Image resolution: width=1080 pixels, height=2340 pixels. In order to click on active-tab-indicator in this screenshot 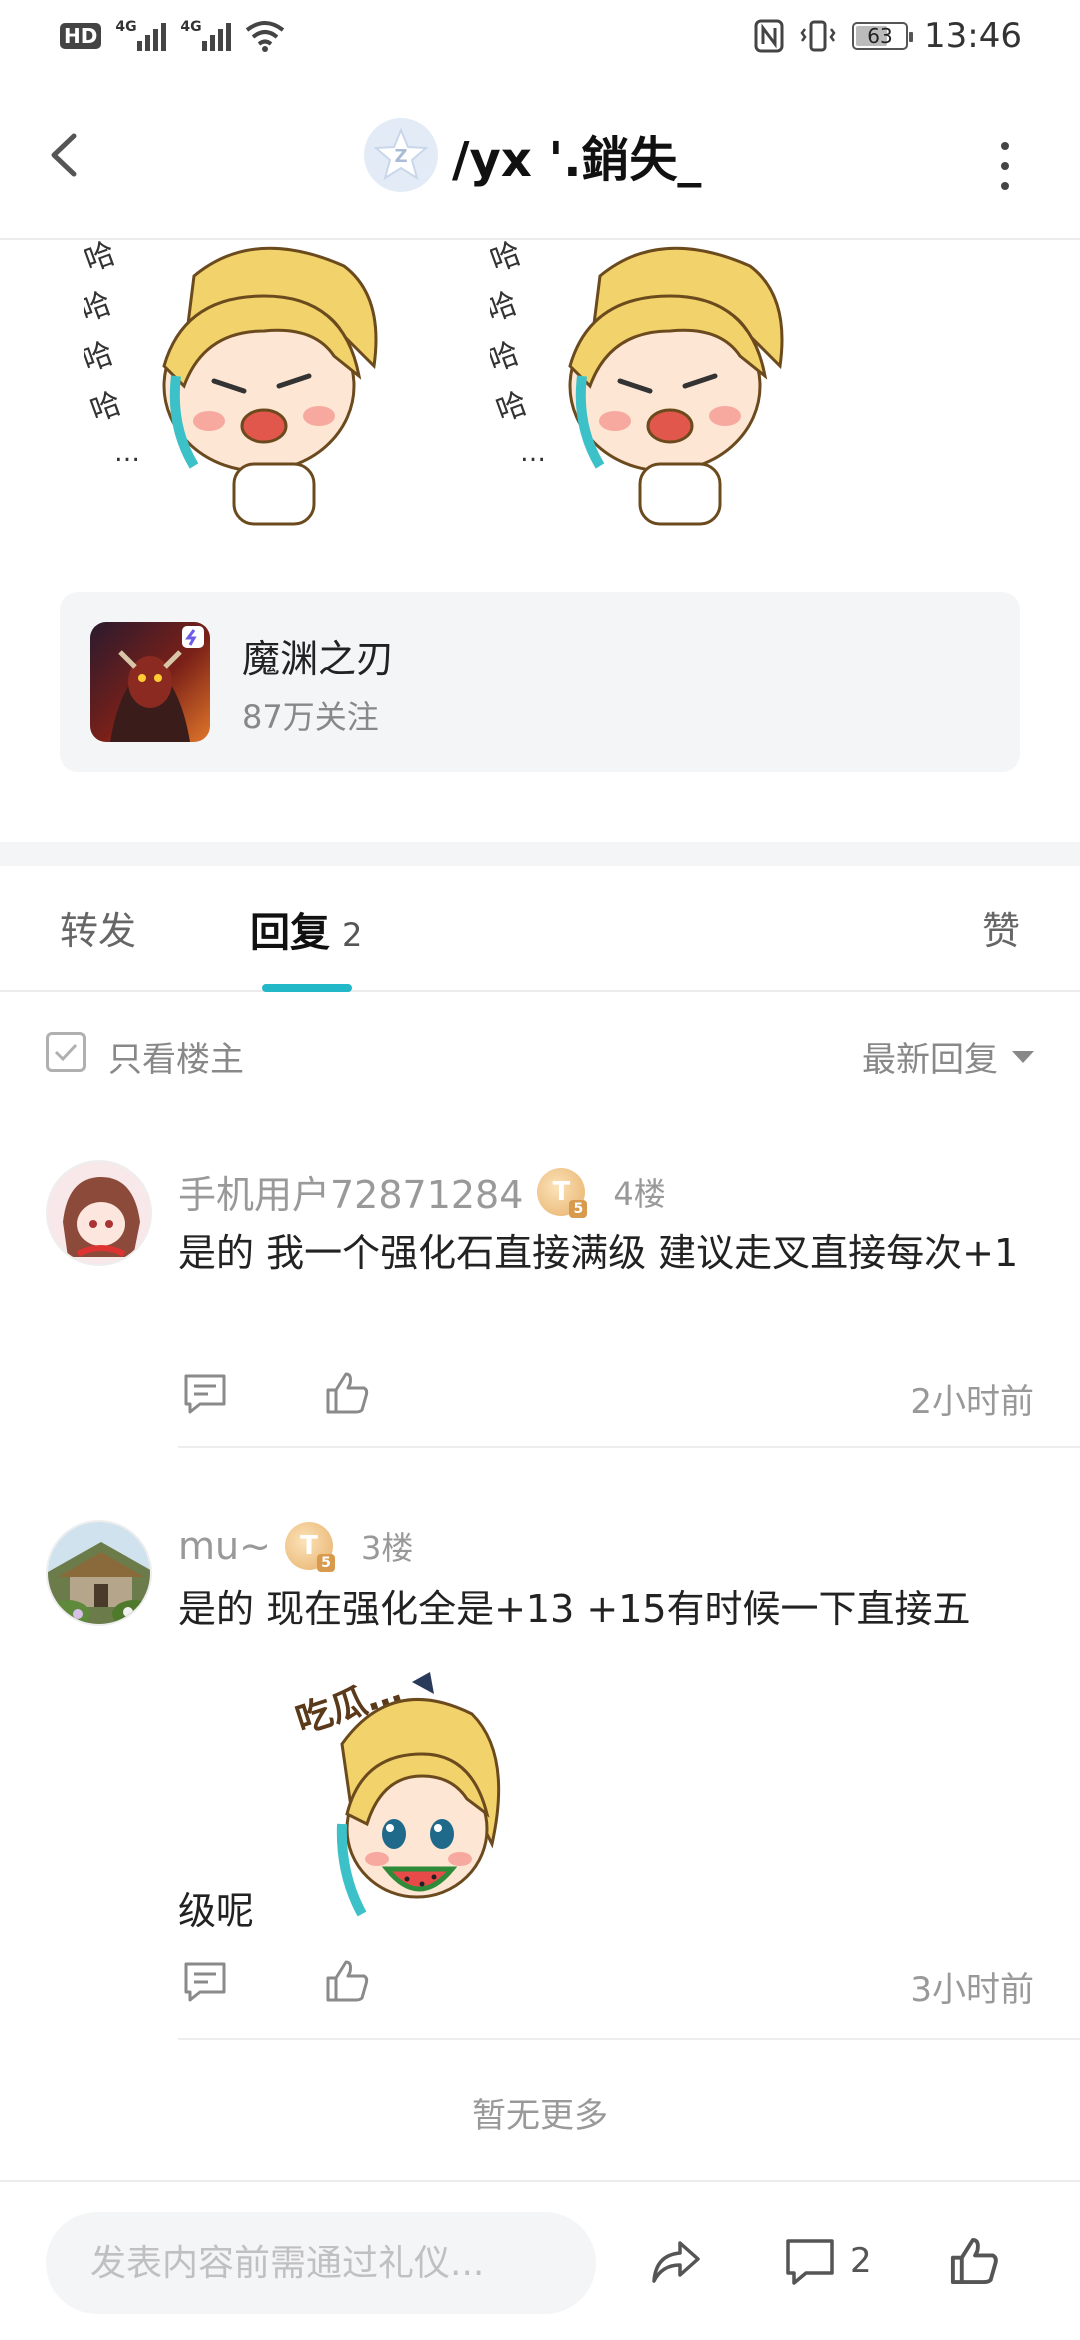, I will do `click(307, 988)`.